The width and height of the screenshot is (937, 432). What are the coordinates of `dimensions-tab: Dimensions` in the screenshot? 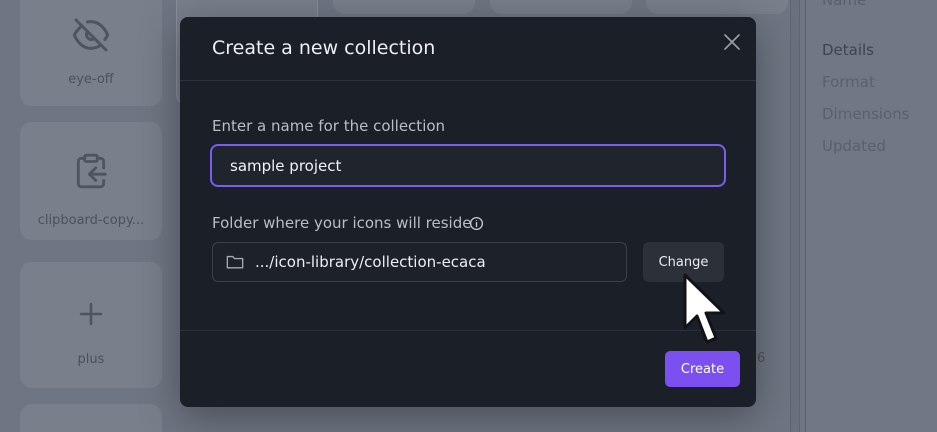 It's located at (866, 114).